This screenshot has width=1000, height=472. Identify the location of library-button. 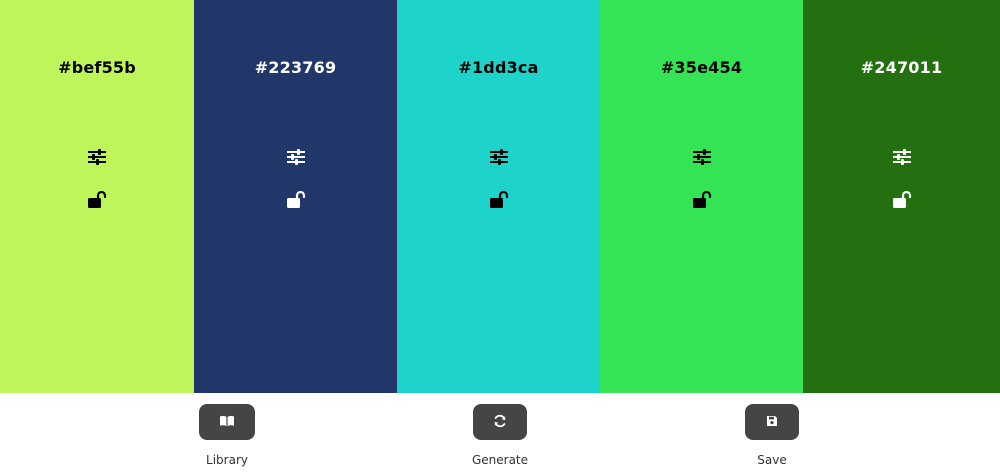
(227, 422).